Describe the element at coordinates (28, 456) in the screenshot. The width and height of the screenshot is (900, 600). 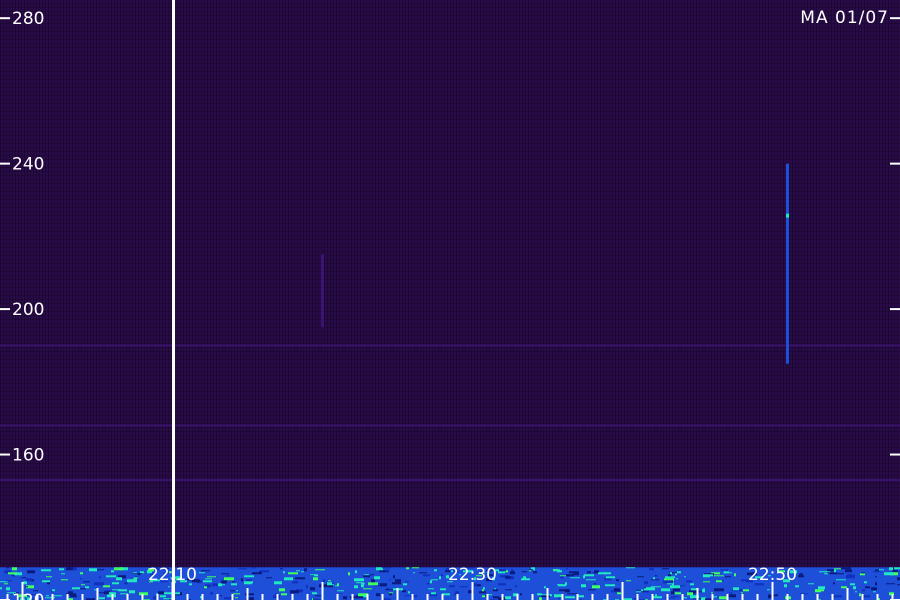
I see `y-tick-label: 160` at that location.